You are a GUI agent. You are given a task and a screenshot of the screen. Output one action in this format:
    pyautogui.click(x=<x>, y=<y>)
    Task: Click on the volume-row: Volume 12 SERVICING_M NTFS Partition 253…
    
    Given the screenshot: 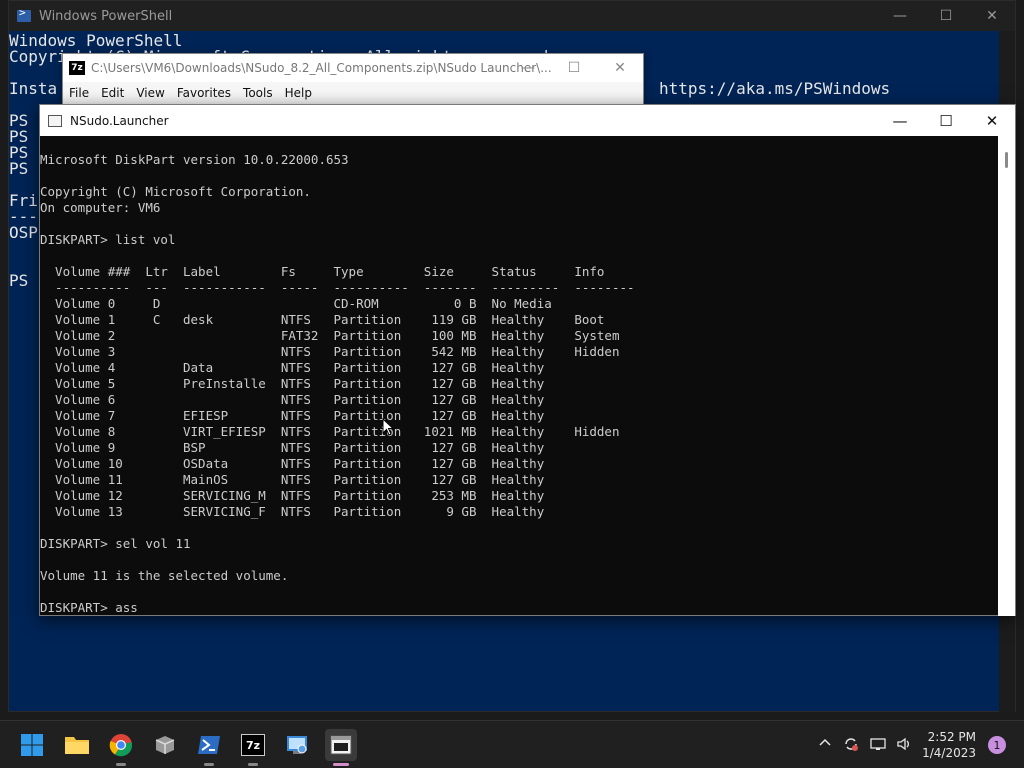 What is the action you would take?
    pyautogui.click(x=292, y=495)
    